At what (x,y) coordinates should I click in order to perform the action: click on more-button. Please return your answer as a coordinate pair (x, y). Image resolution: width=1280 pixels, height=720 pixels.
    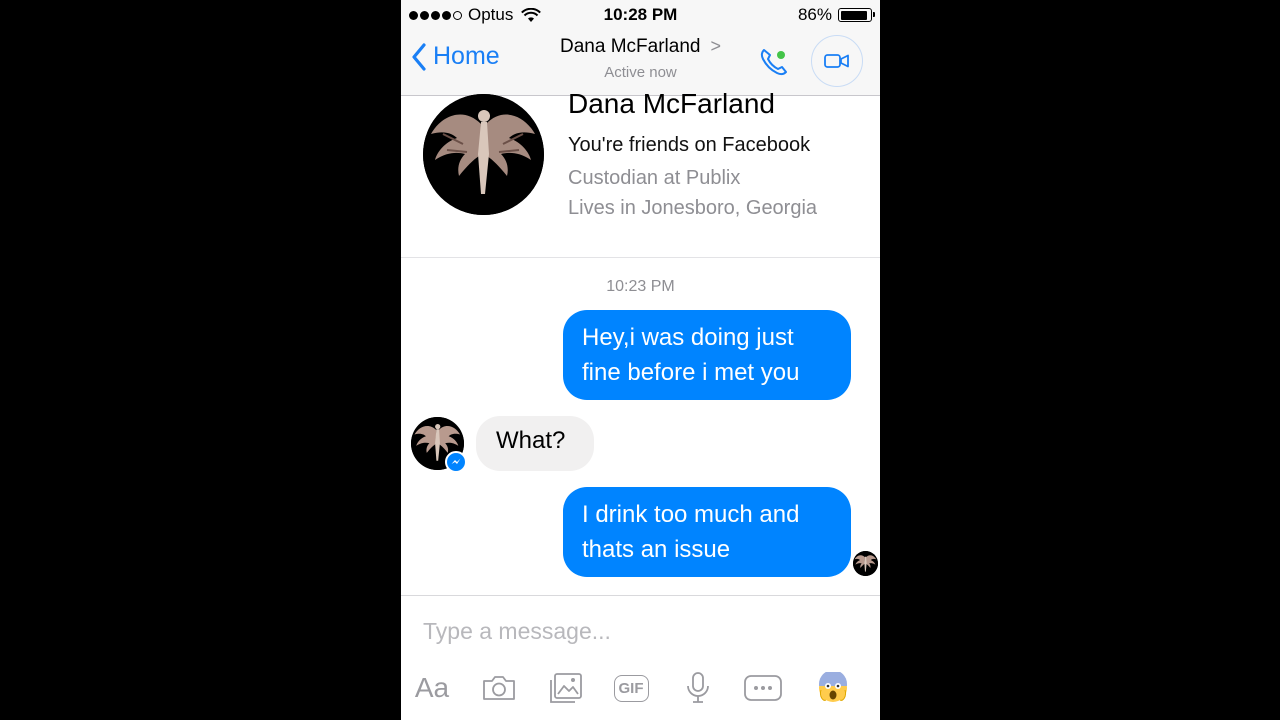
    Looking at the image, I should click on (763, 688).